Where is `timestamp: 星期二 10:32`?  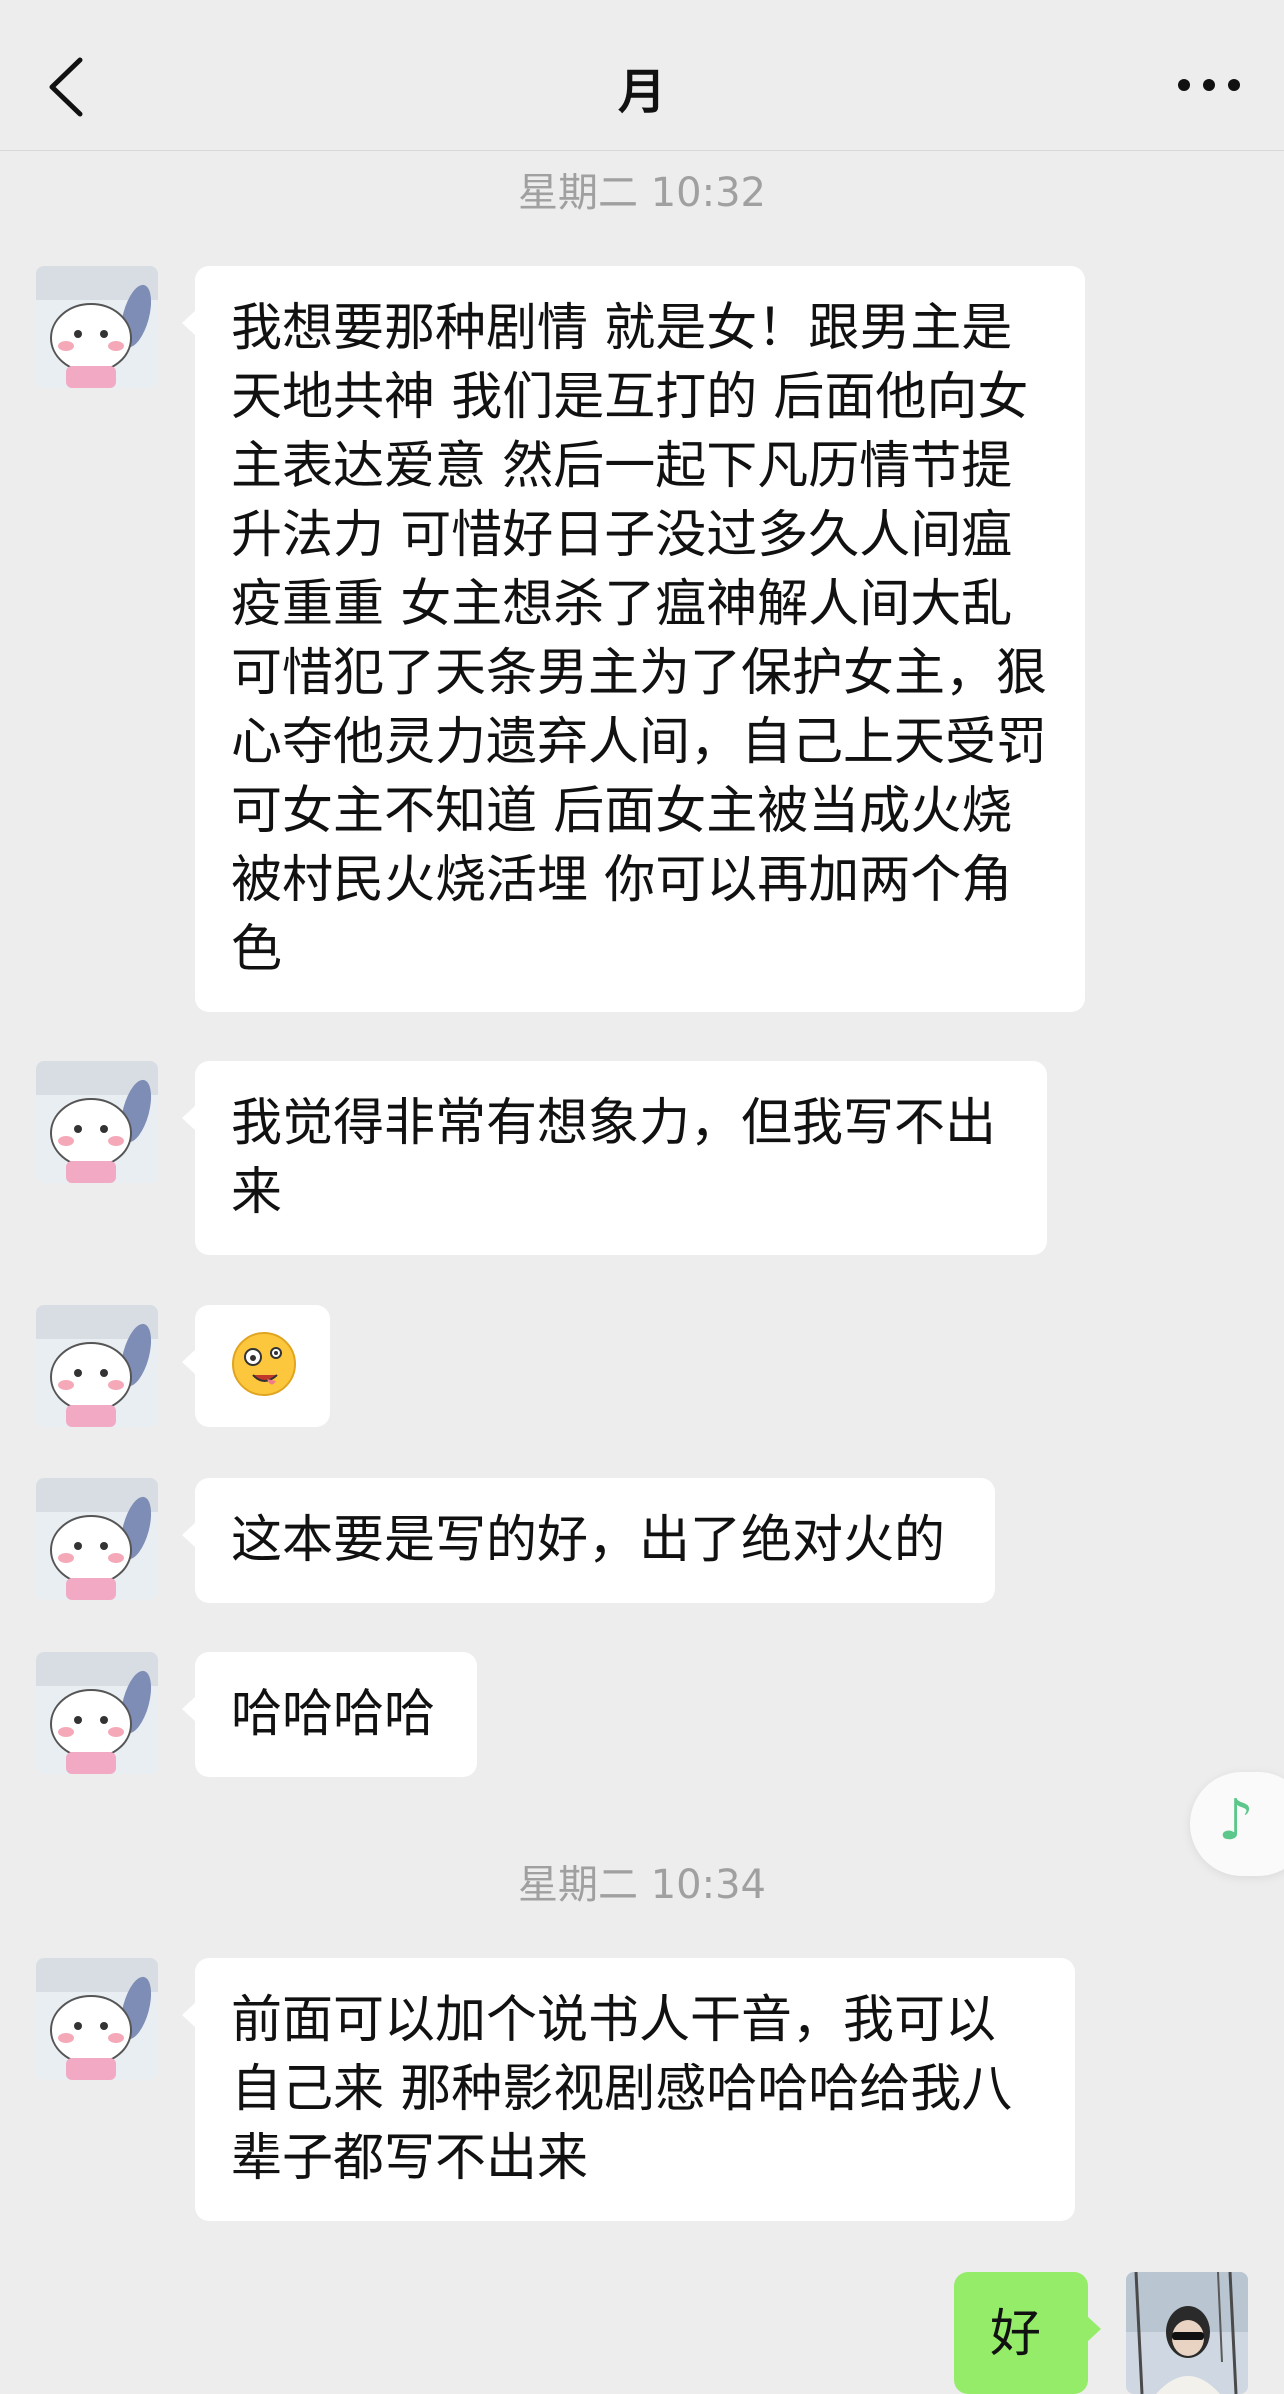 timestamp: 星期二 10:32 is located at coordinates (642, 193).